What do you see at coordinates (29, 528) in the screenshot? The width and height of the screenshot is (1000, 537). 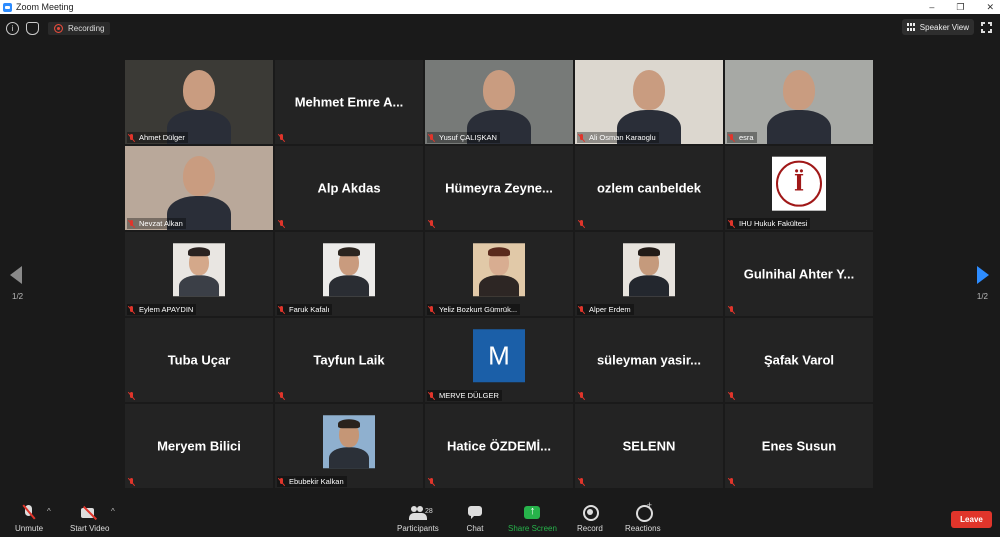 I see `unmute-label: Unmute` at bounding box center [29, 528].